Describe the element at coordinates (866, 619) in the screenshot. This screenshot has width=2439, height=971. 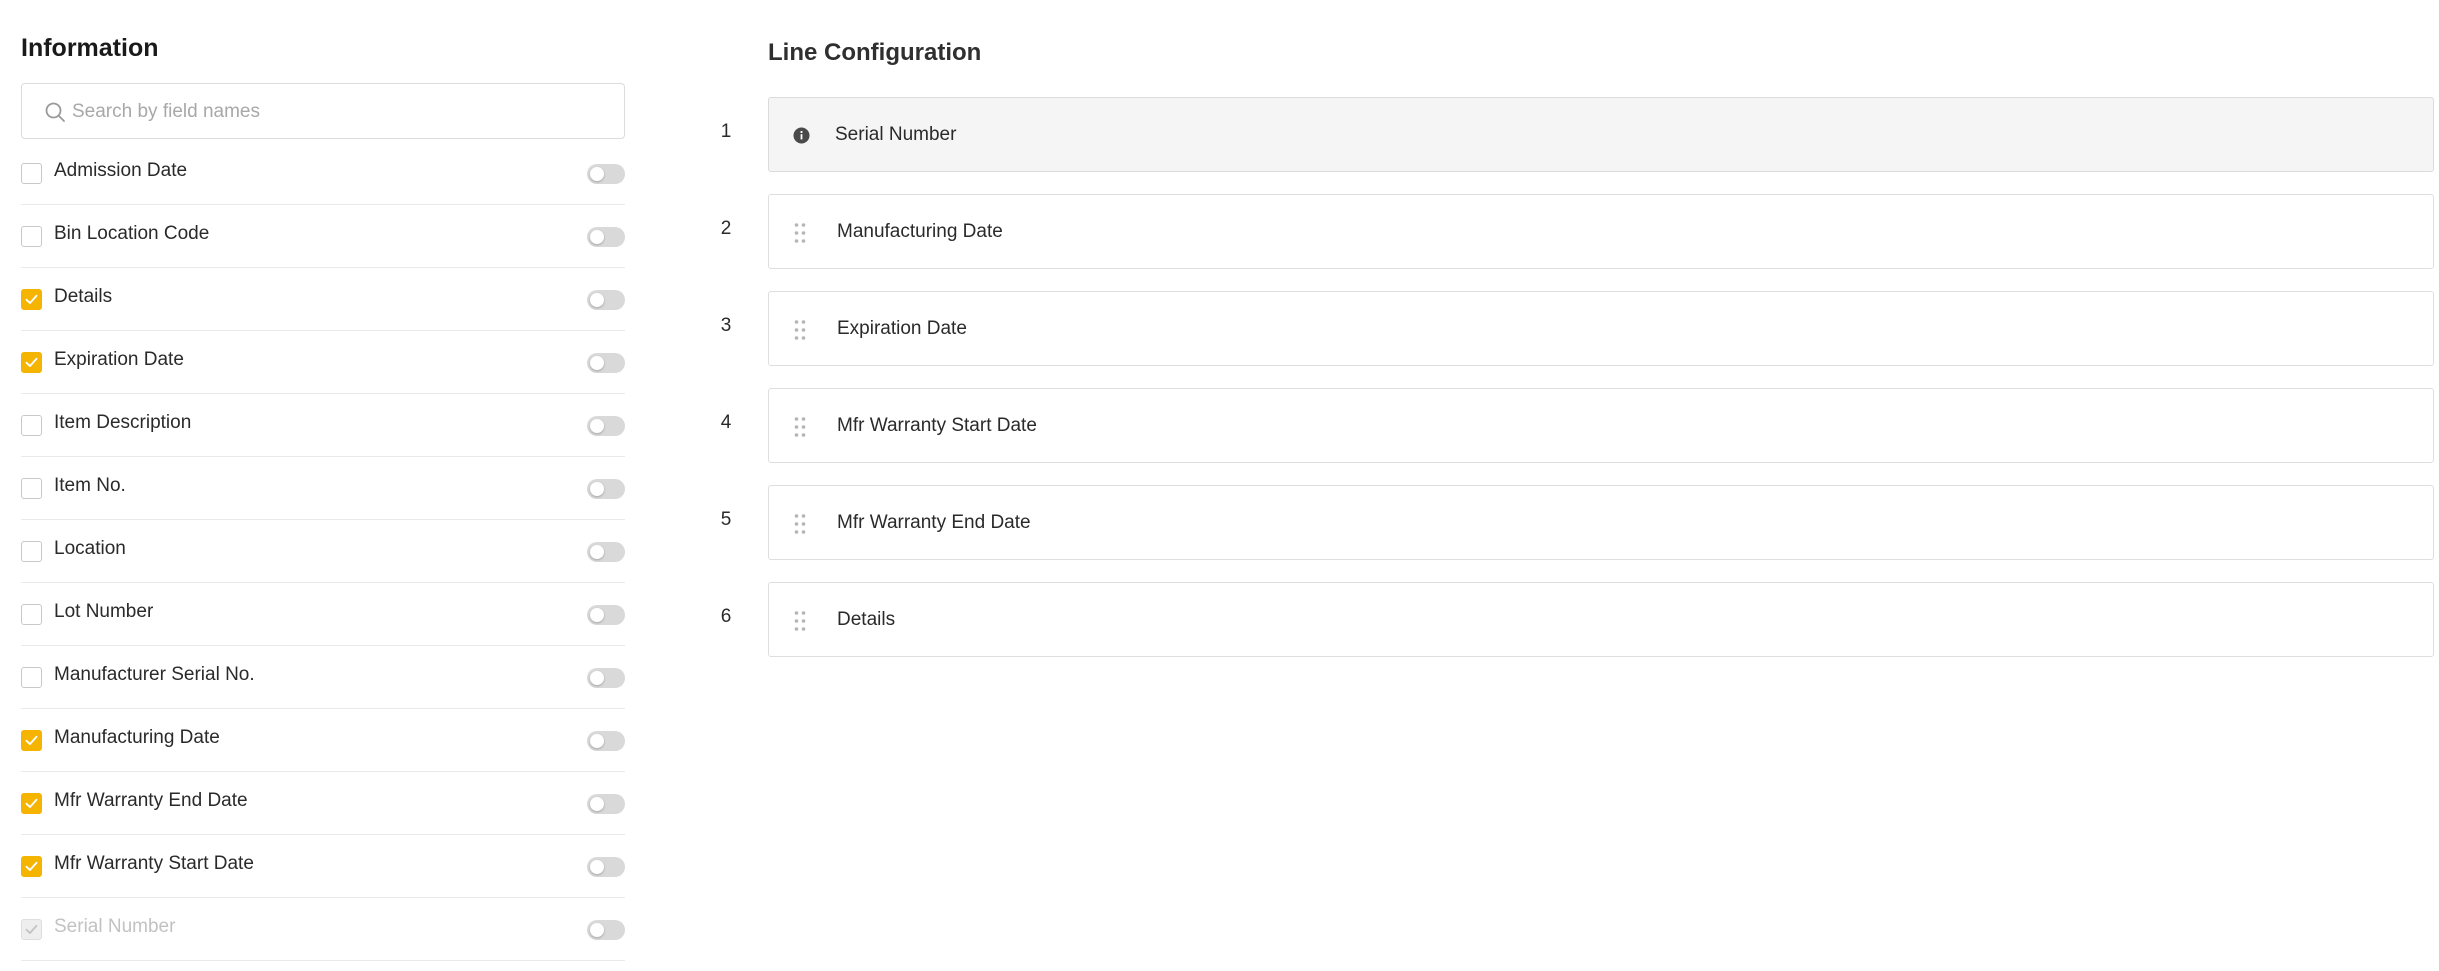
I see `config-row-label: Details` at that location.